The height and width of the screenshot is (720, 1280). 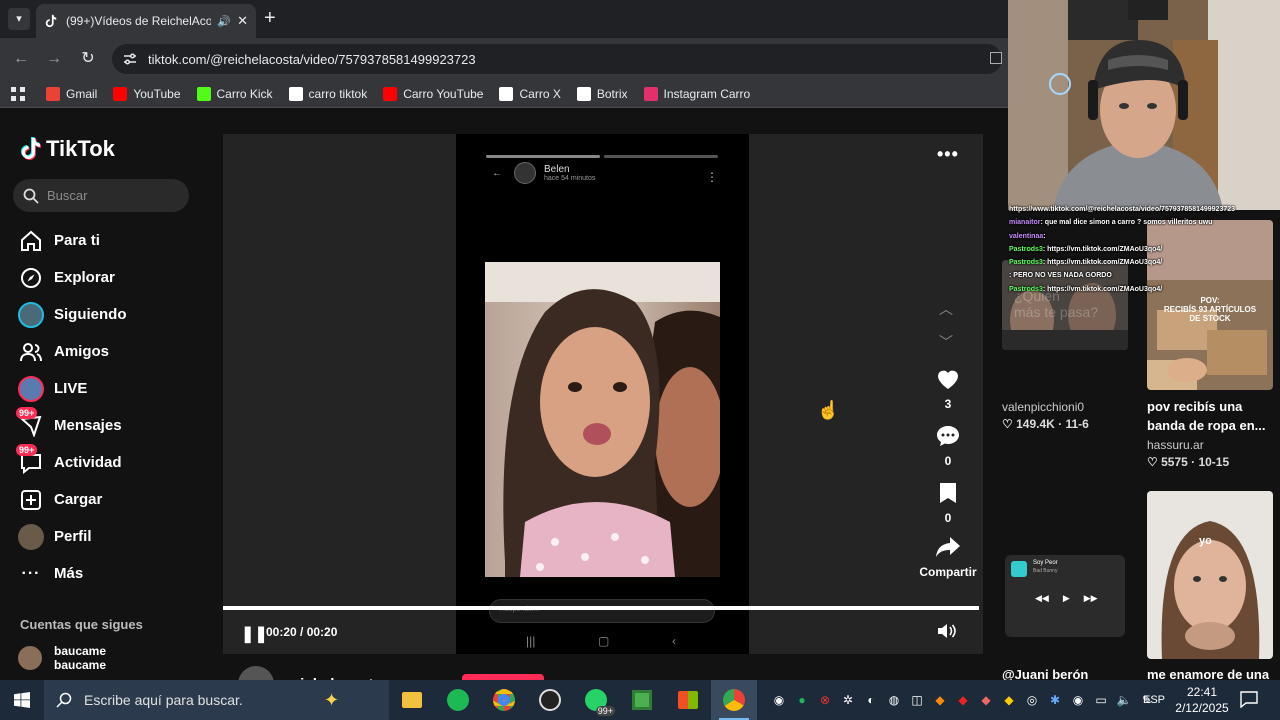 I want to click on profile-avatar, so click(x=31, y=536).